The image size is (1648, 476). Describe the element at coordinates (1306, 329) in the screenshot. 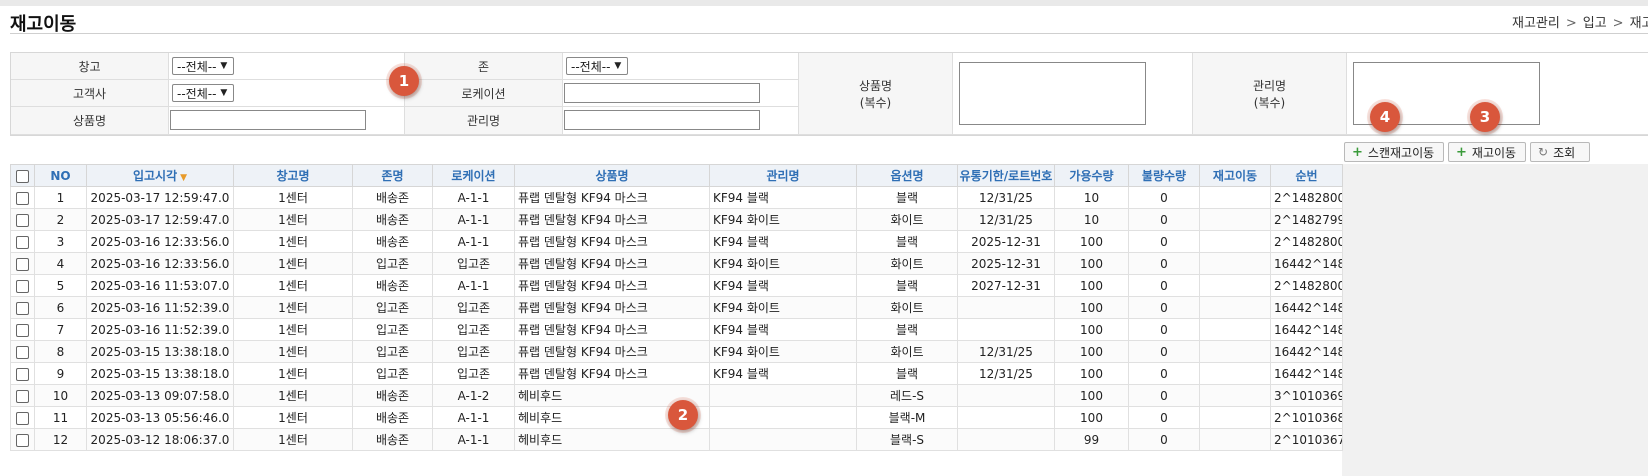

I see `cell-seq: 16442^14828` at that location.